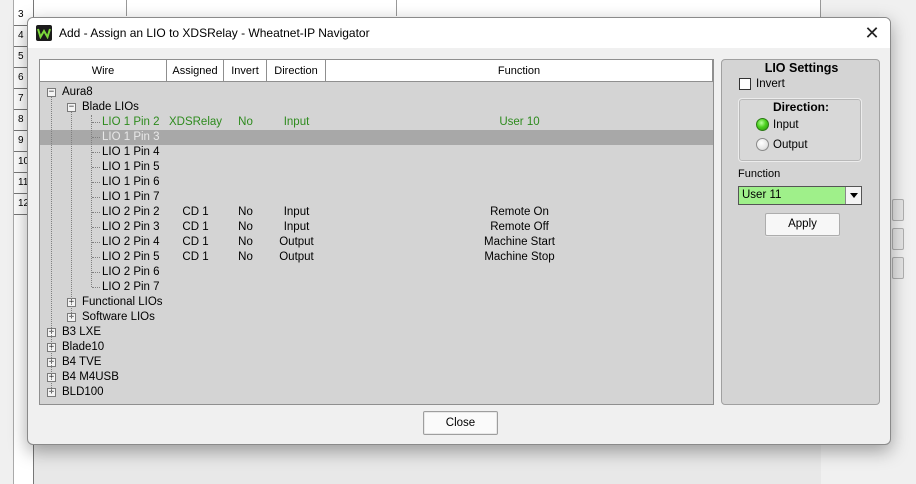 This screenshot has width=916, height=484. Describe the element at coordinates (44, 33) in the screenshot. I see `wheatnet-logo-icon` at that location.